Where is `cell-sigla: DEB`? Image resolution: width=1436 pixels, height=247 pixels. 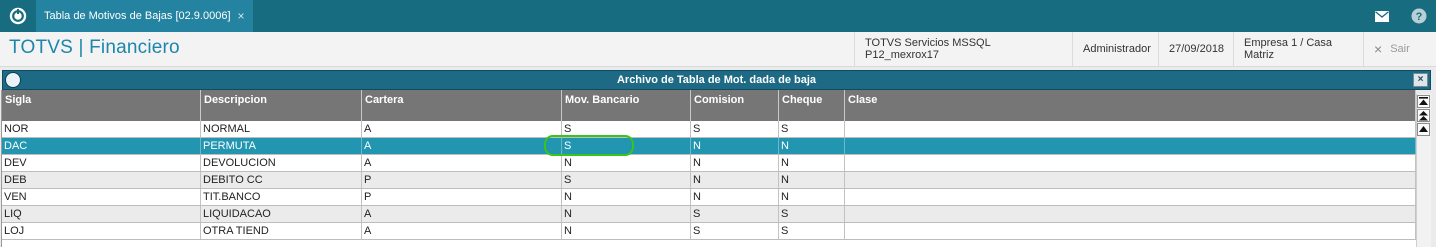
cell-sigla: DEB is located at coordinates (101, 180).